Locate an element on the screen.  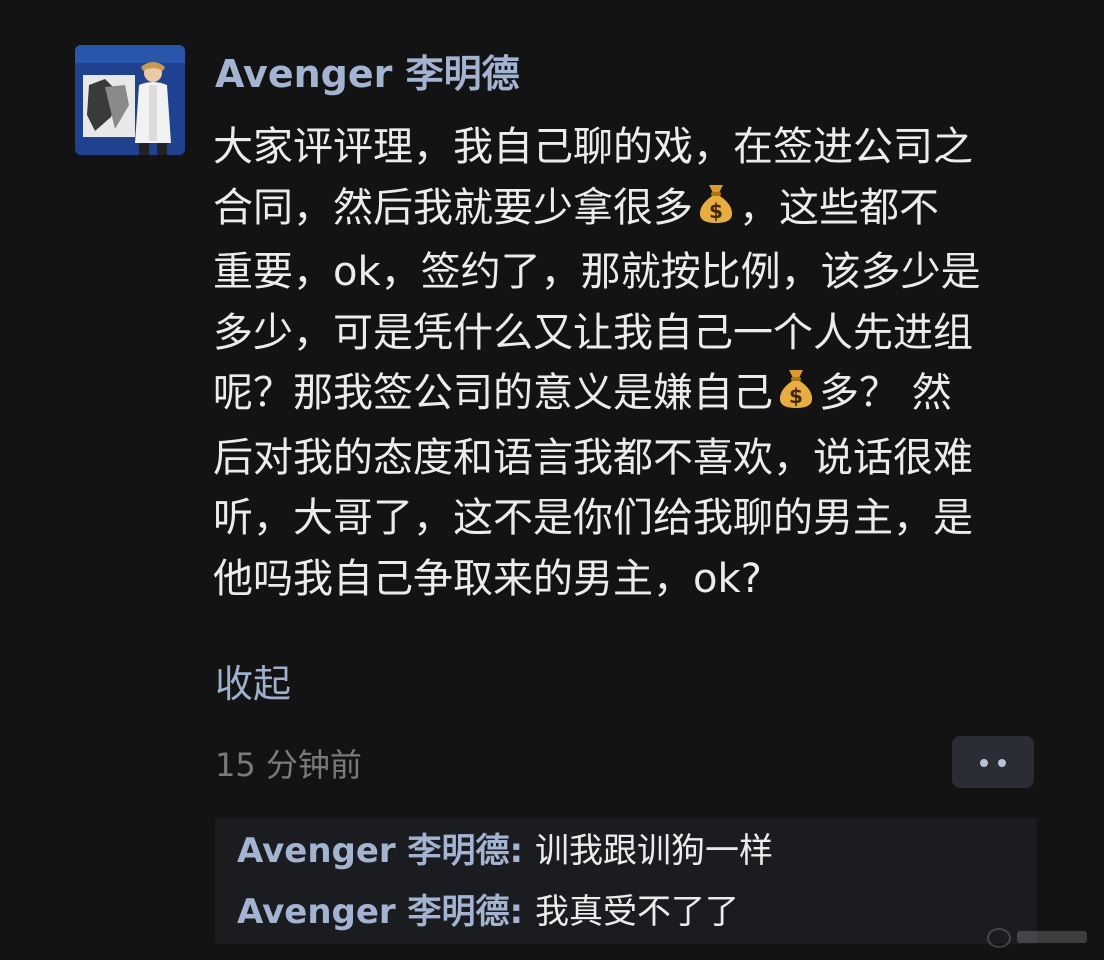
reply-list: Avenger 李明德: 训我跟训狗一样 Avenger 李明德: 我真受不了了 is located at coordinates (626, 881).